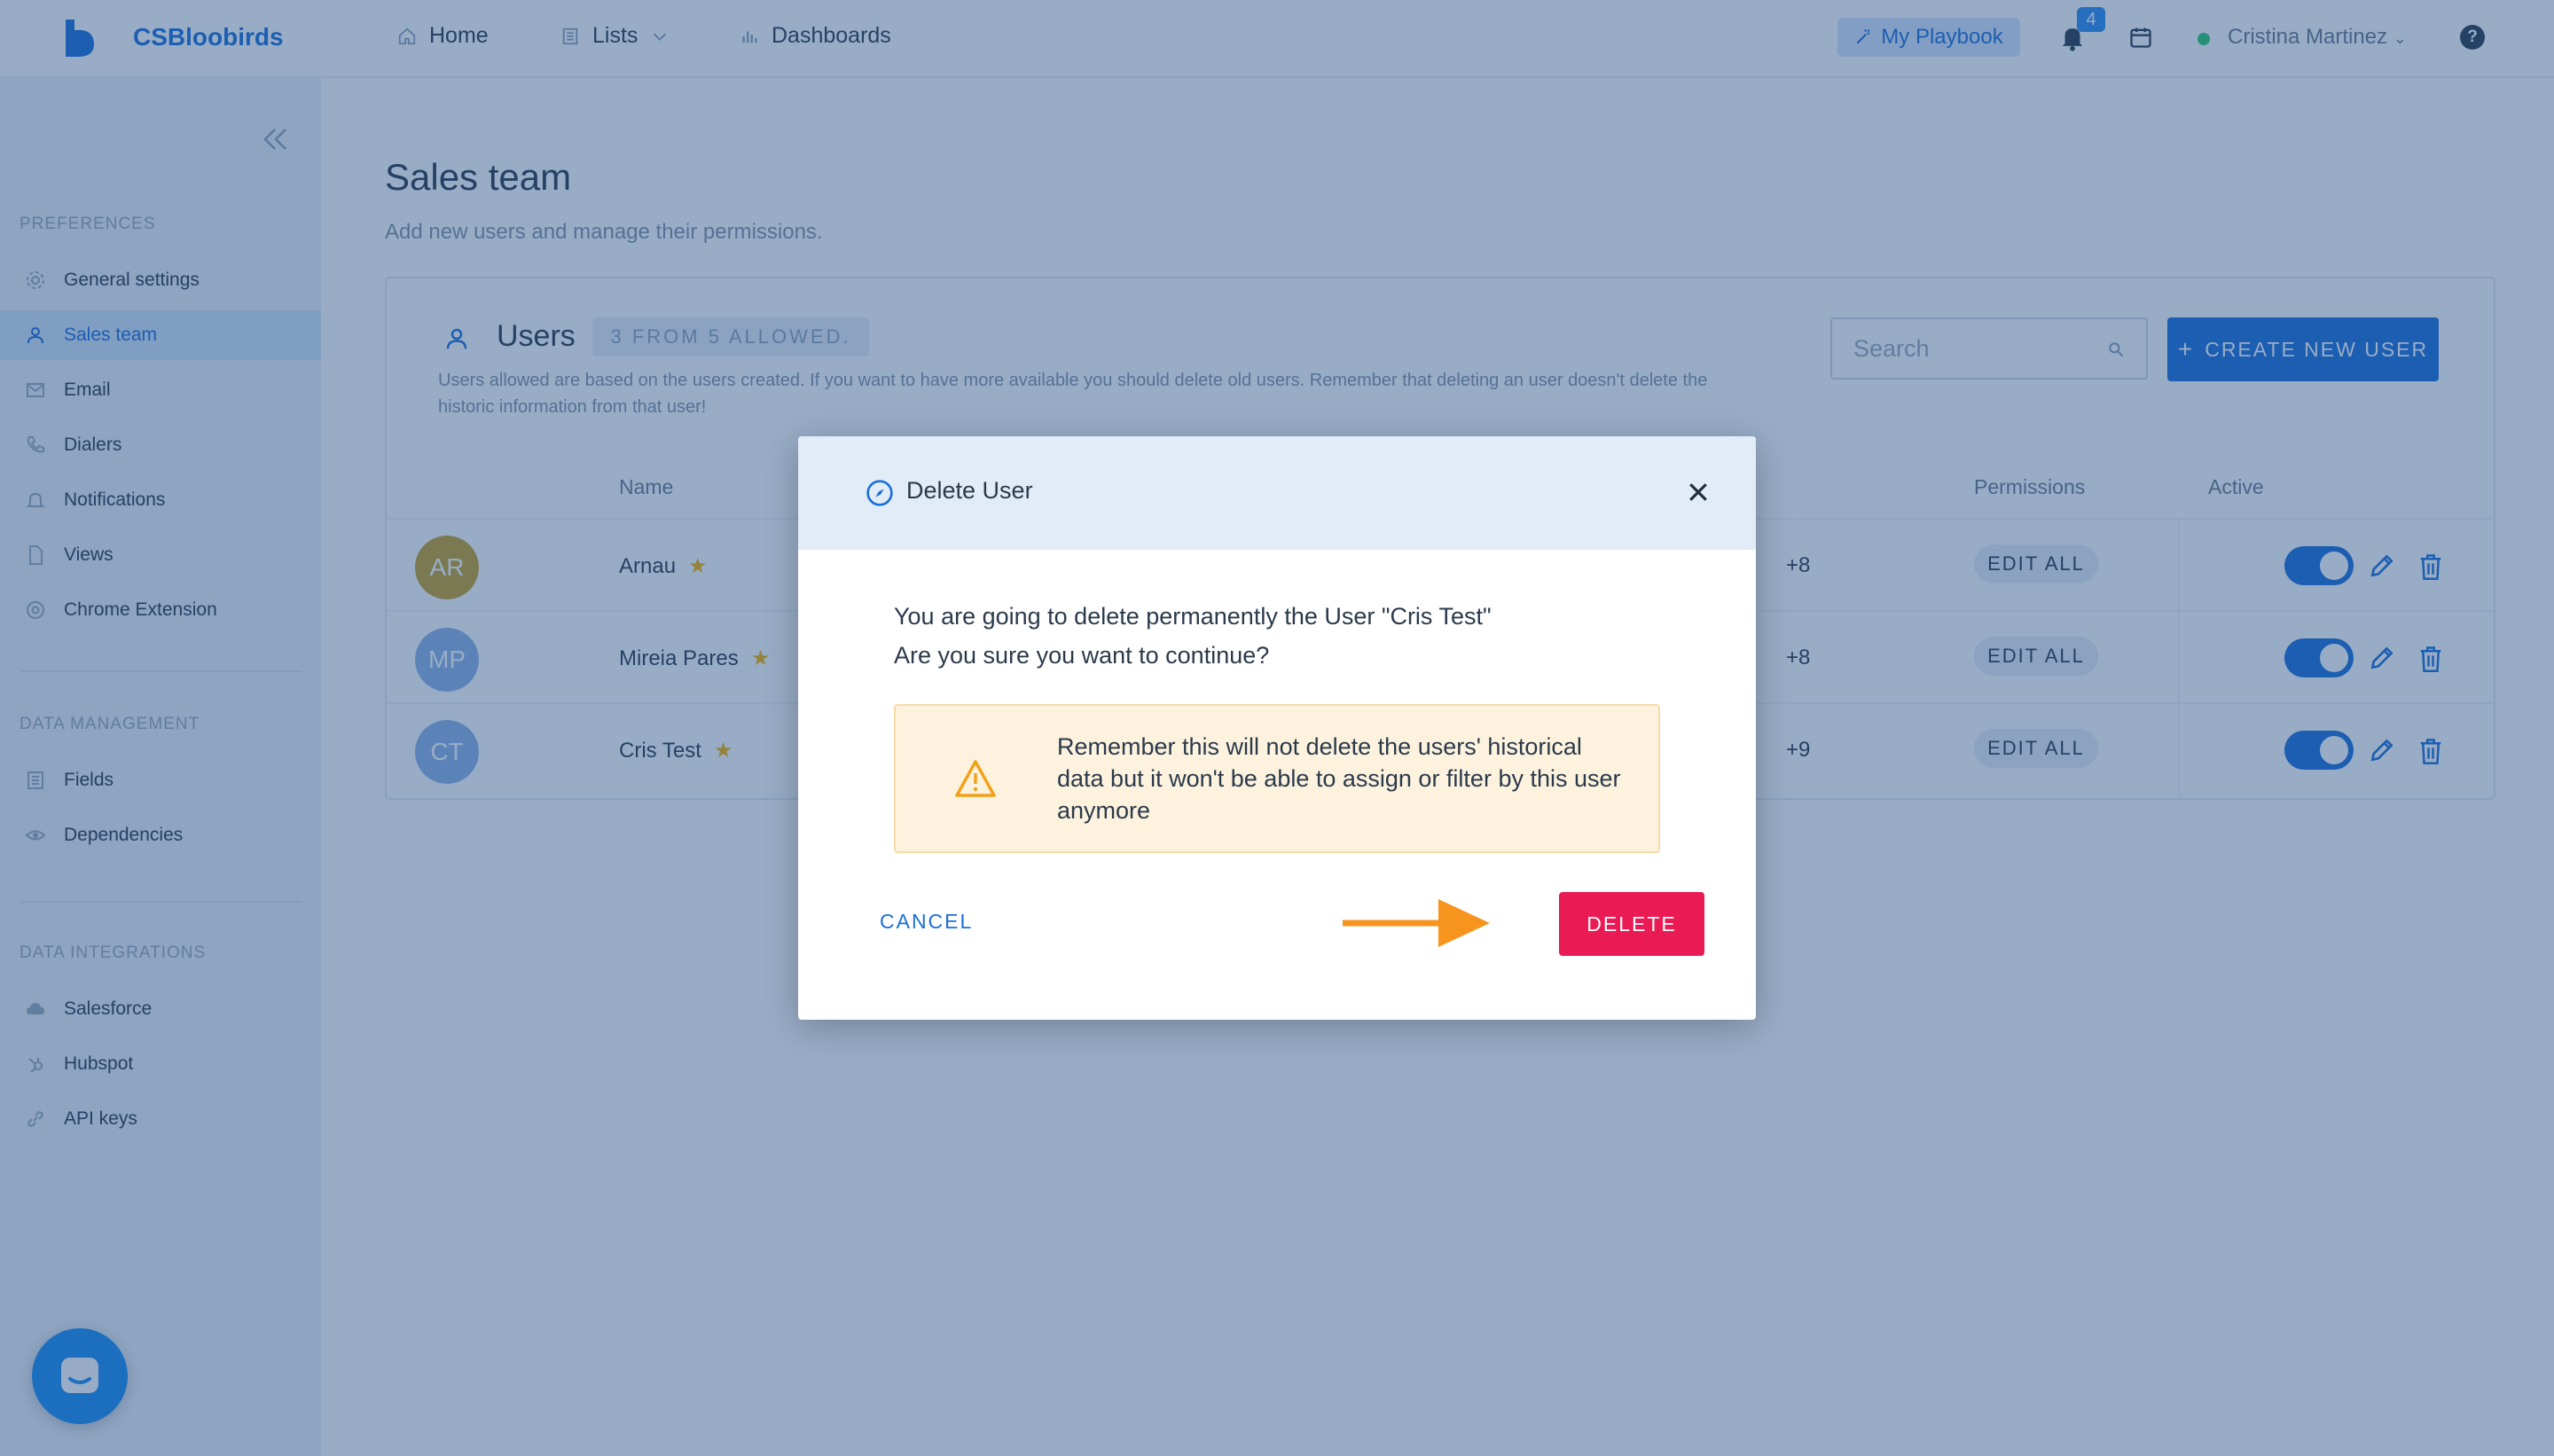 This screenshot has width=2554, height=1456. What do you see at coordinates (1277, 493) in the screenshot?
I see `dialog-header: Delete User` at bounding box center [1277, 493].